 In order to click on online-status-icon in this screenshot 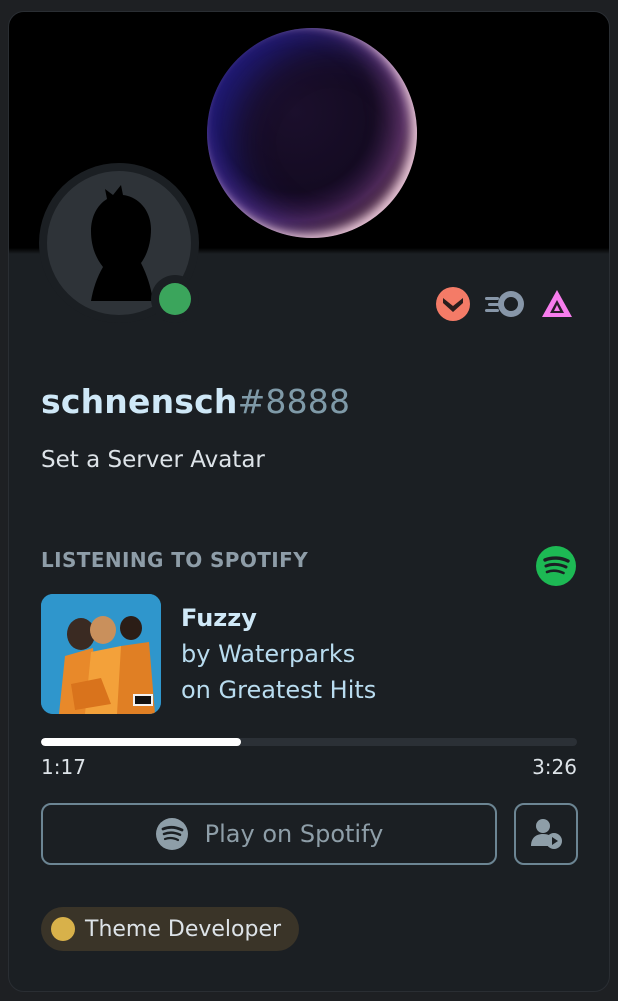, I will do `click(175, 299)`.